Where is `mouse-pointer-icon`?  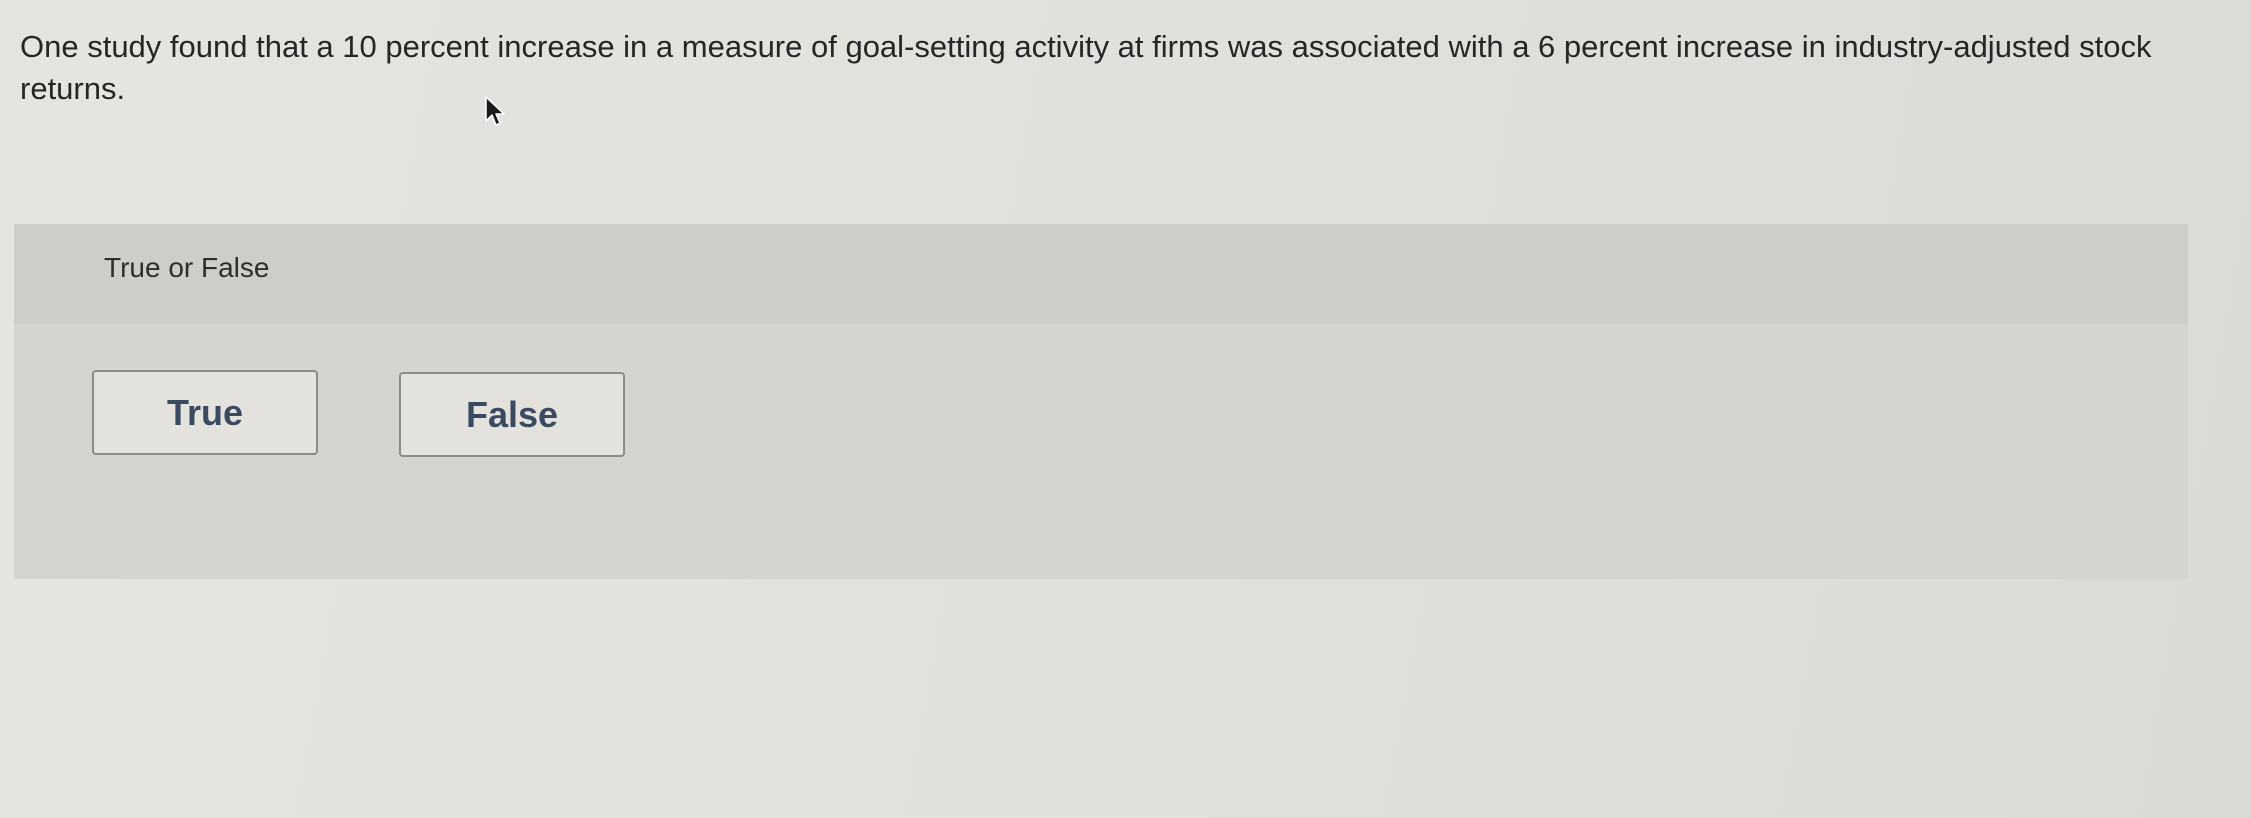 mouse-pointer-icon is located at coordinates (495, 112).